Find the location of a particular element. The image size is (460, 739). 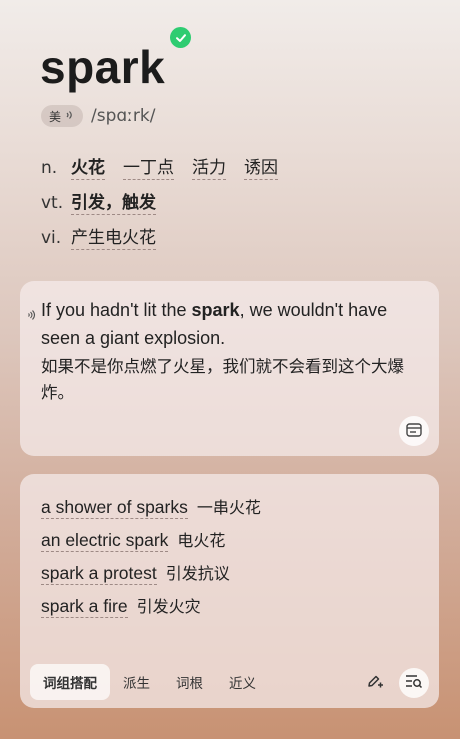

definition-row-vi: vi. 产生电火花 is located at coordinates (107, 236).